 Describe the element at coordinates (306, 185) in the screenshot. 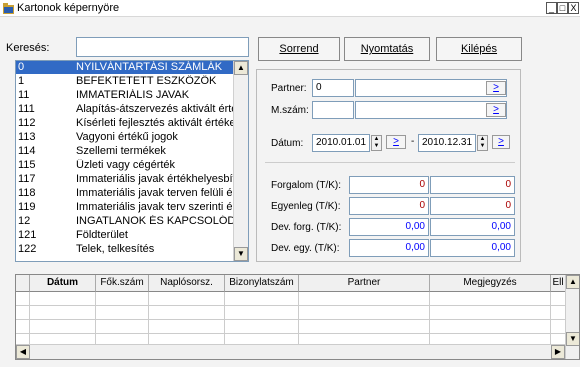

I see `forgalom-label: Forgalom (T/K):` at that location.